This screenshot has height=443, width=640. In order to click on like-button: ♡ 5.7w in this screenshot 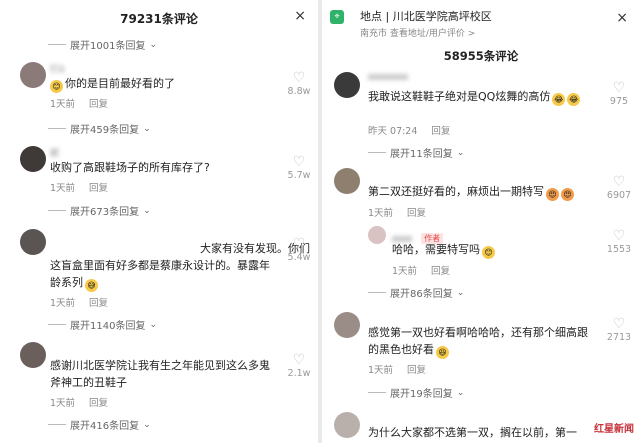, I will do `click(299, 167)`.